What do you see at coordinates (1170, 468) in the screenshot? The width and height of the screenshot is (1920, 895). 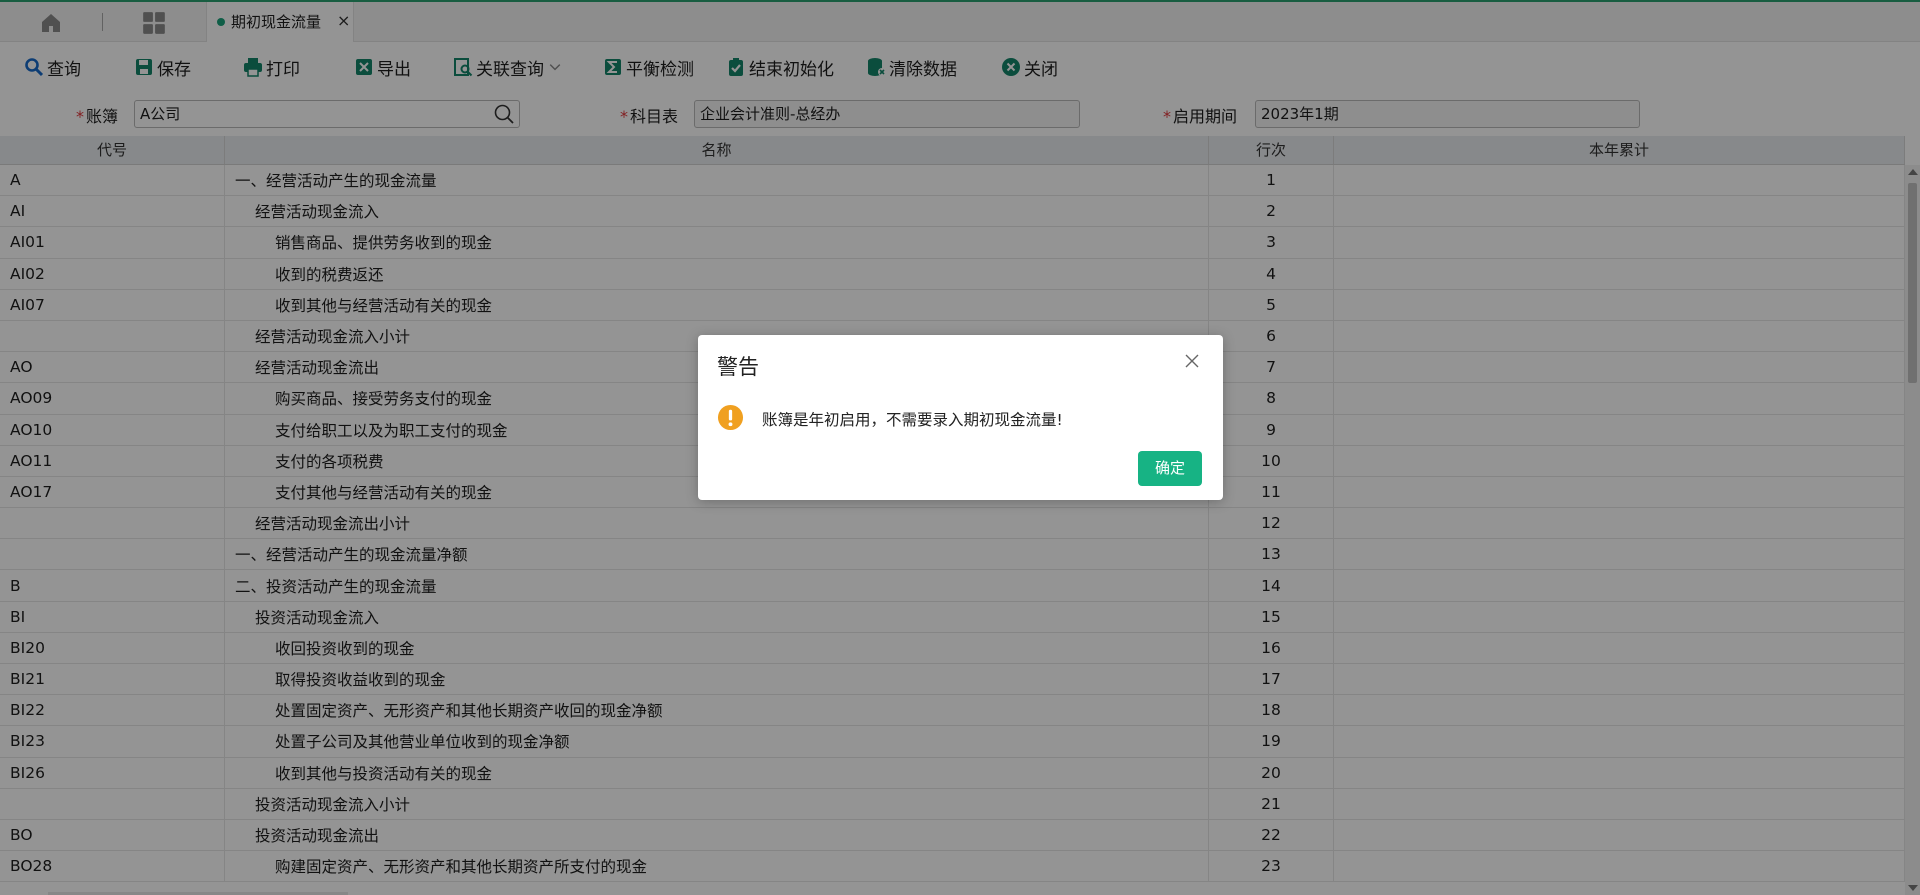 I see `confirm-button: 确定` at bounding box center [1170, 468].